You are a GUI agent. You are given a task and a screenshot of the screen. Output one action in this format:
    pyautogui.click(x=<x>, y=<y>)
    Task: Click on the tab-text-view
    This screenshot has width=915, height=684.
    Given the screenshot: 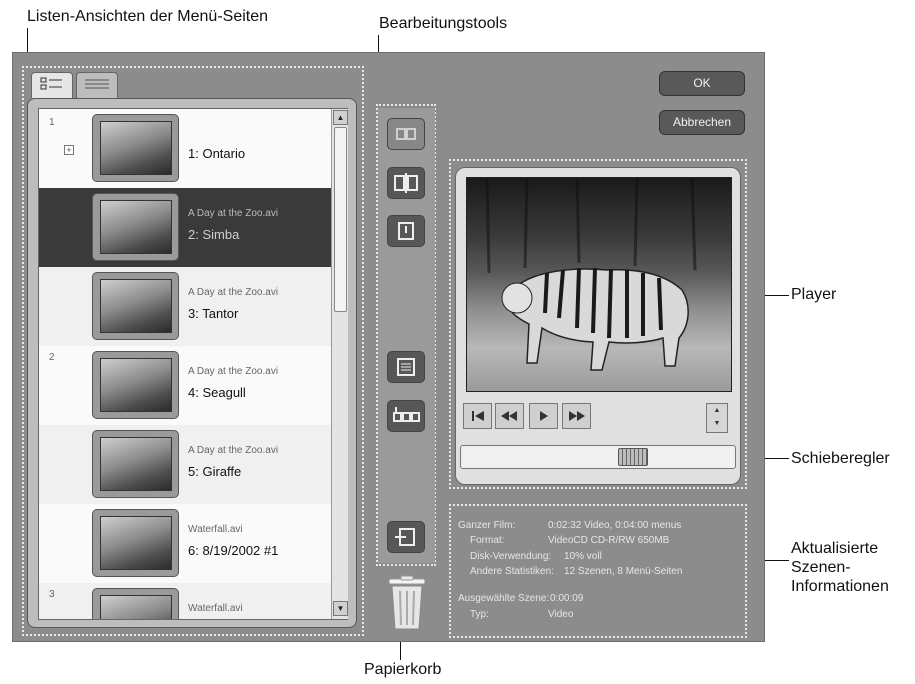 What is the action you would take?
    pyautogui.click(x=97, y=85)
    